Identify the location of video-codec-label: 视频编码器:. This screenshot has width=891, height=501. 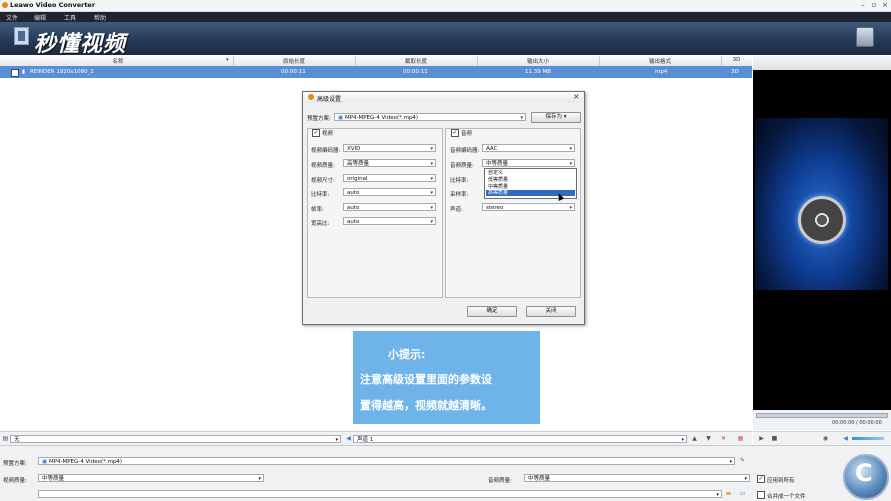
(326, 151).